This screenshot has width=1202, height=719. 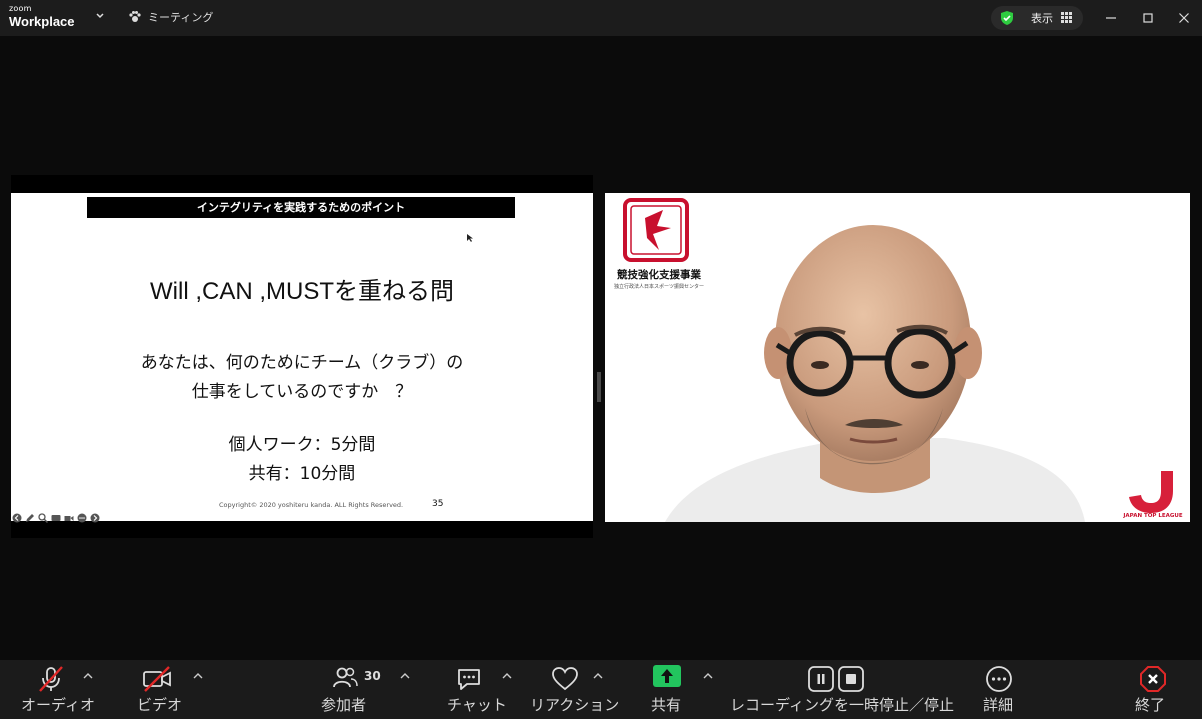 What do you see at coordinates (17, 515) in the screenshot?
I see `prev-slide-icon` at bounding box center [17, 515].